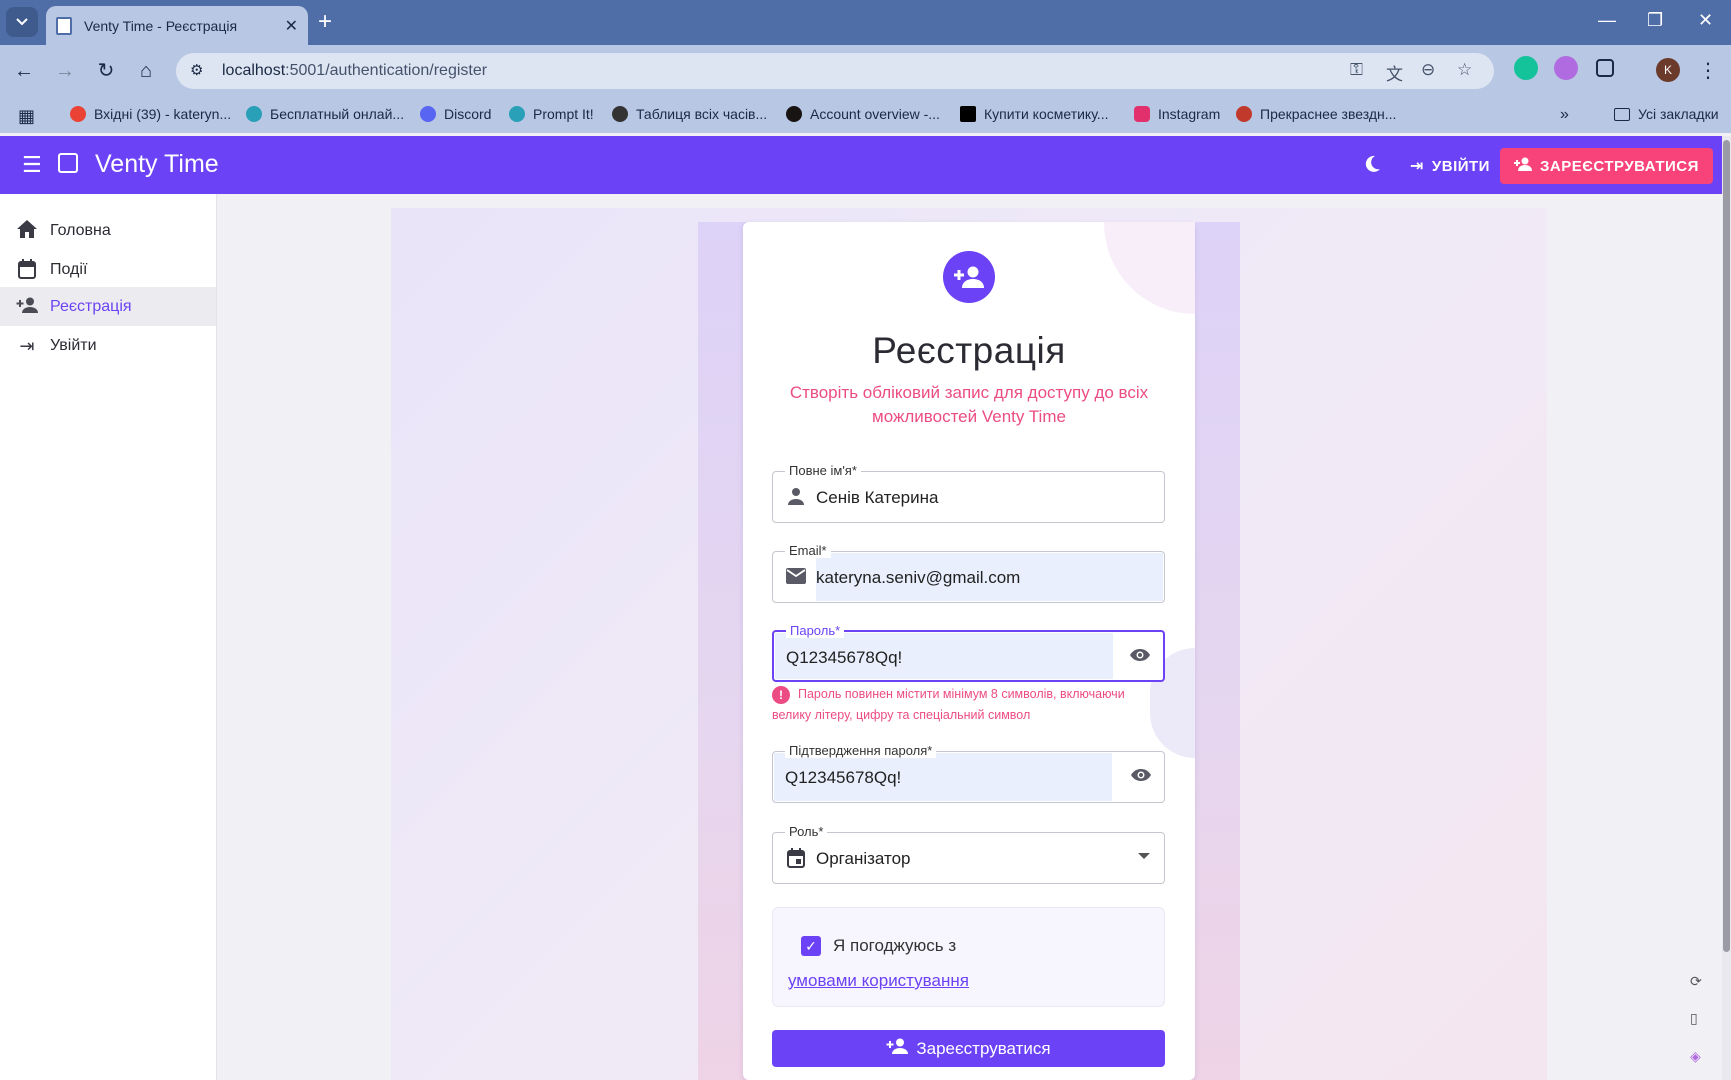  I want to click on spotify-icon, so click(794, 114).